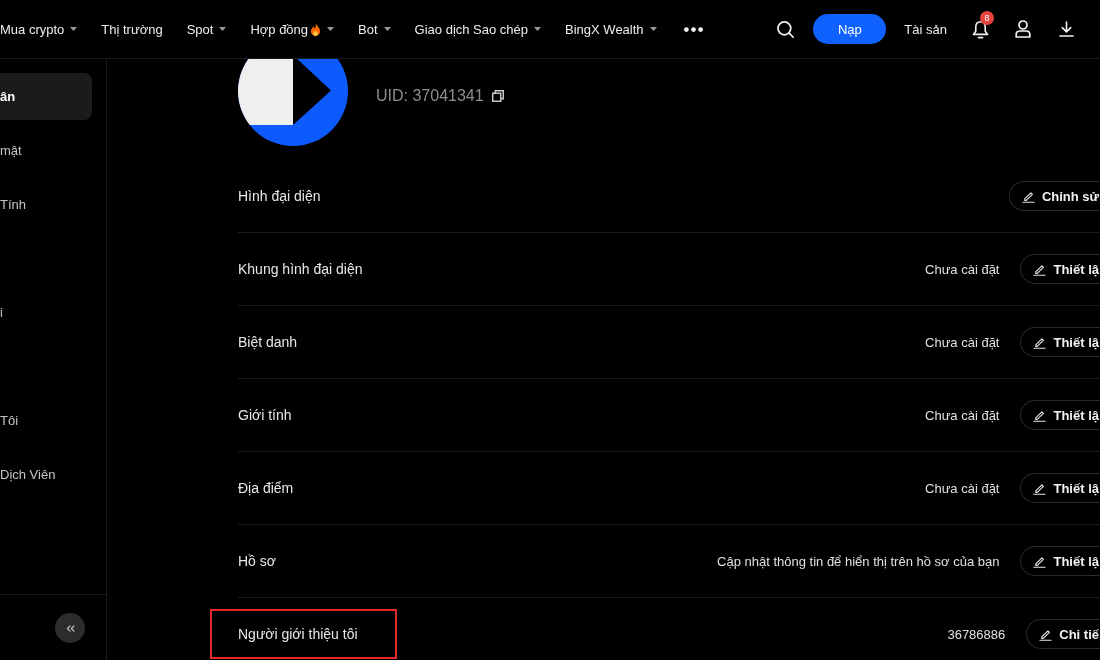 Image resolution: width=1100 pixels, height=660 pixels. Describe the element at coordinates (300, 269) in the screenshot. I see `row-label: Khung hình đại diện` at that location.